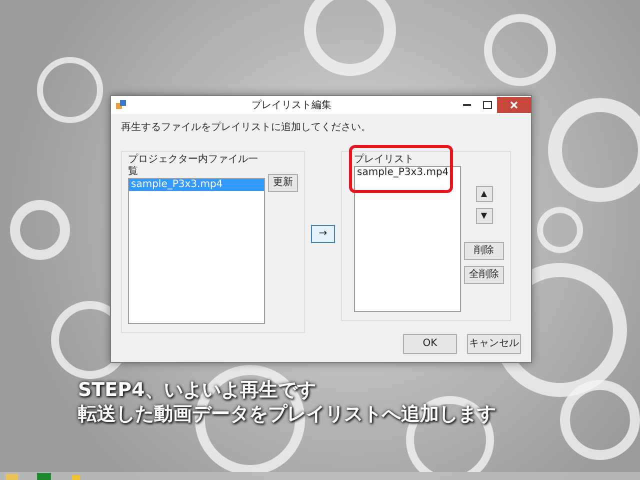  I want to click on caption-text: STEP4、いよいよ再生です, so click(197, 390).